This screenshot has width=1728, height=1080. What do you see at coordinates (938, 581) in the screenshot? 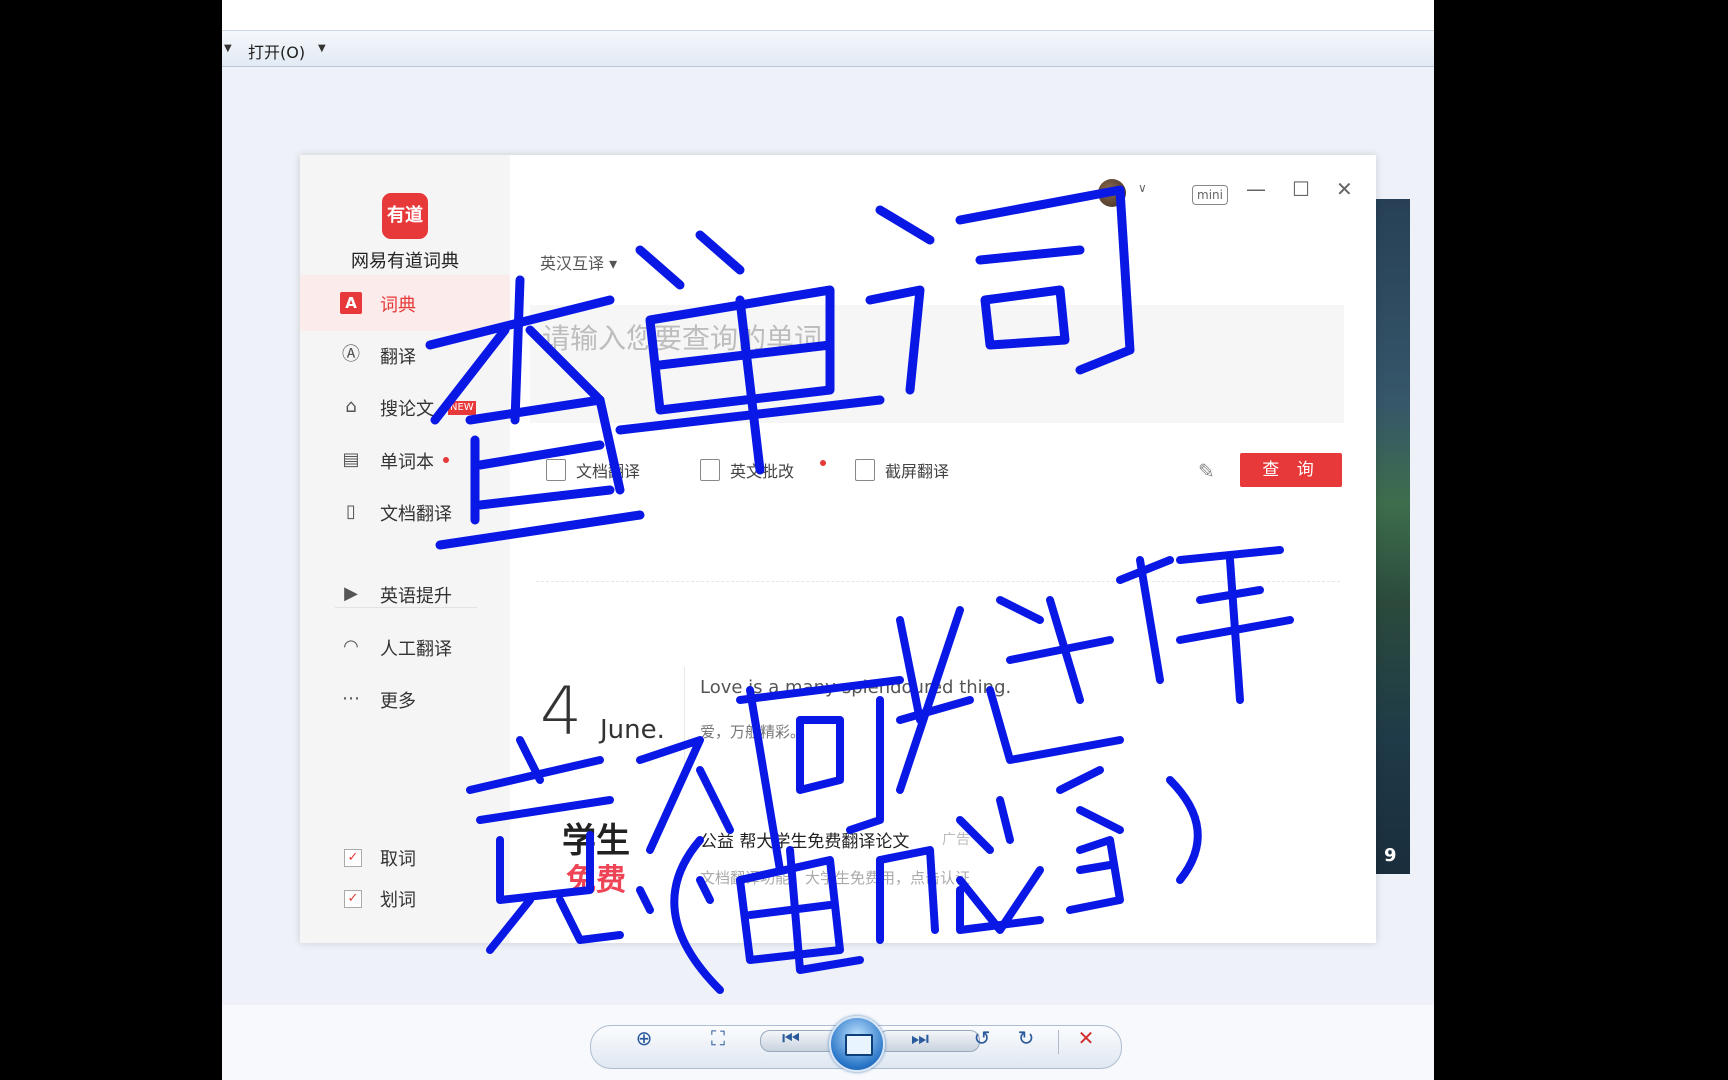
I see `content-divider` at bounding box center [938, 581].